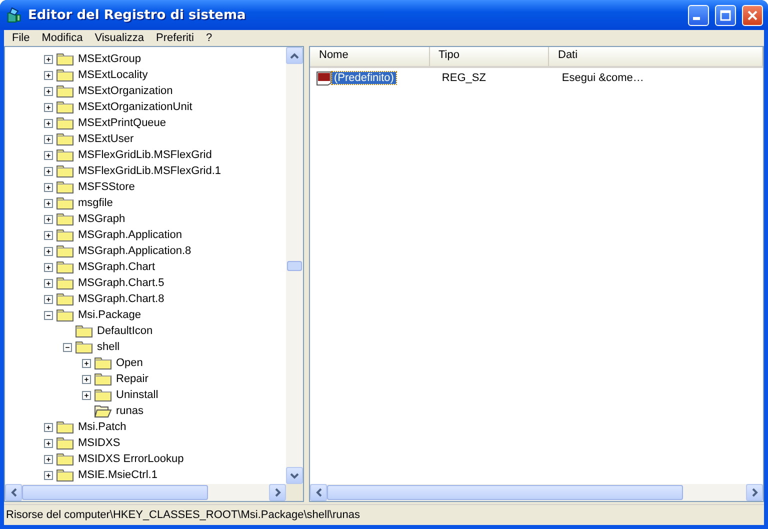 Image resolution: width=768 pixels, height=529 pixels. Describe the element at coordinates (122, 123) in the screenshot. I see `tree-item: MSExtPrintQueue` at that location.